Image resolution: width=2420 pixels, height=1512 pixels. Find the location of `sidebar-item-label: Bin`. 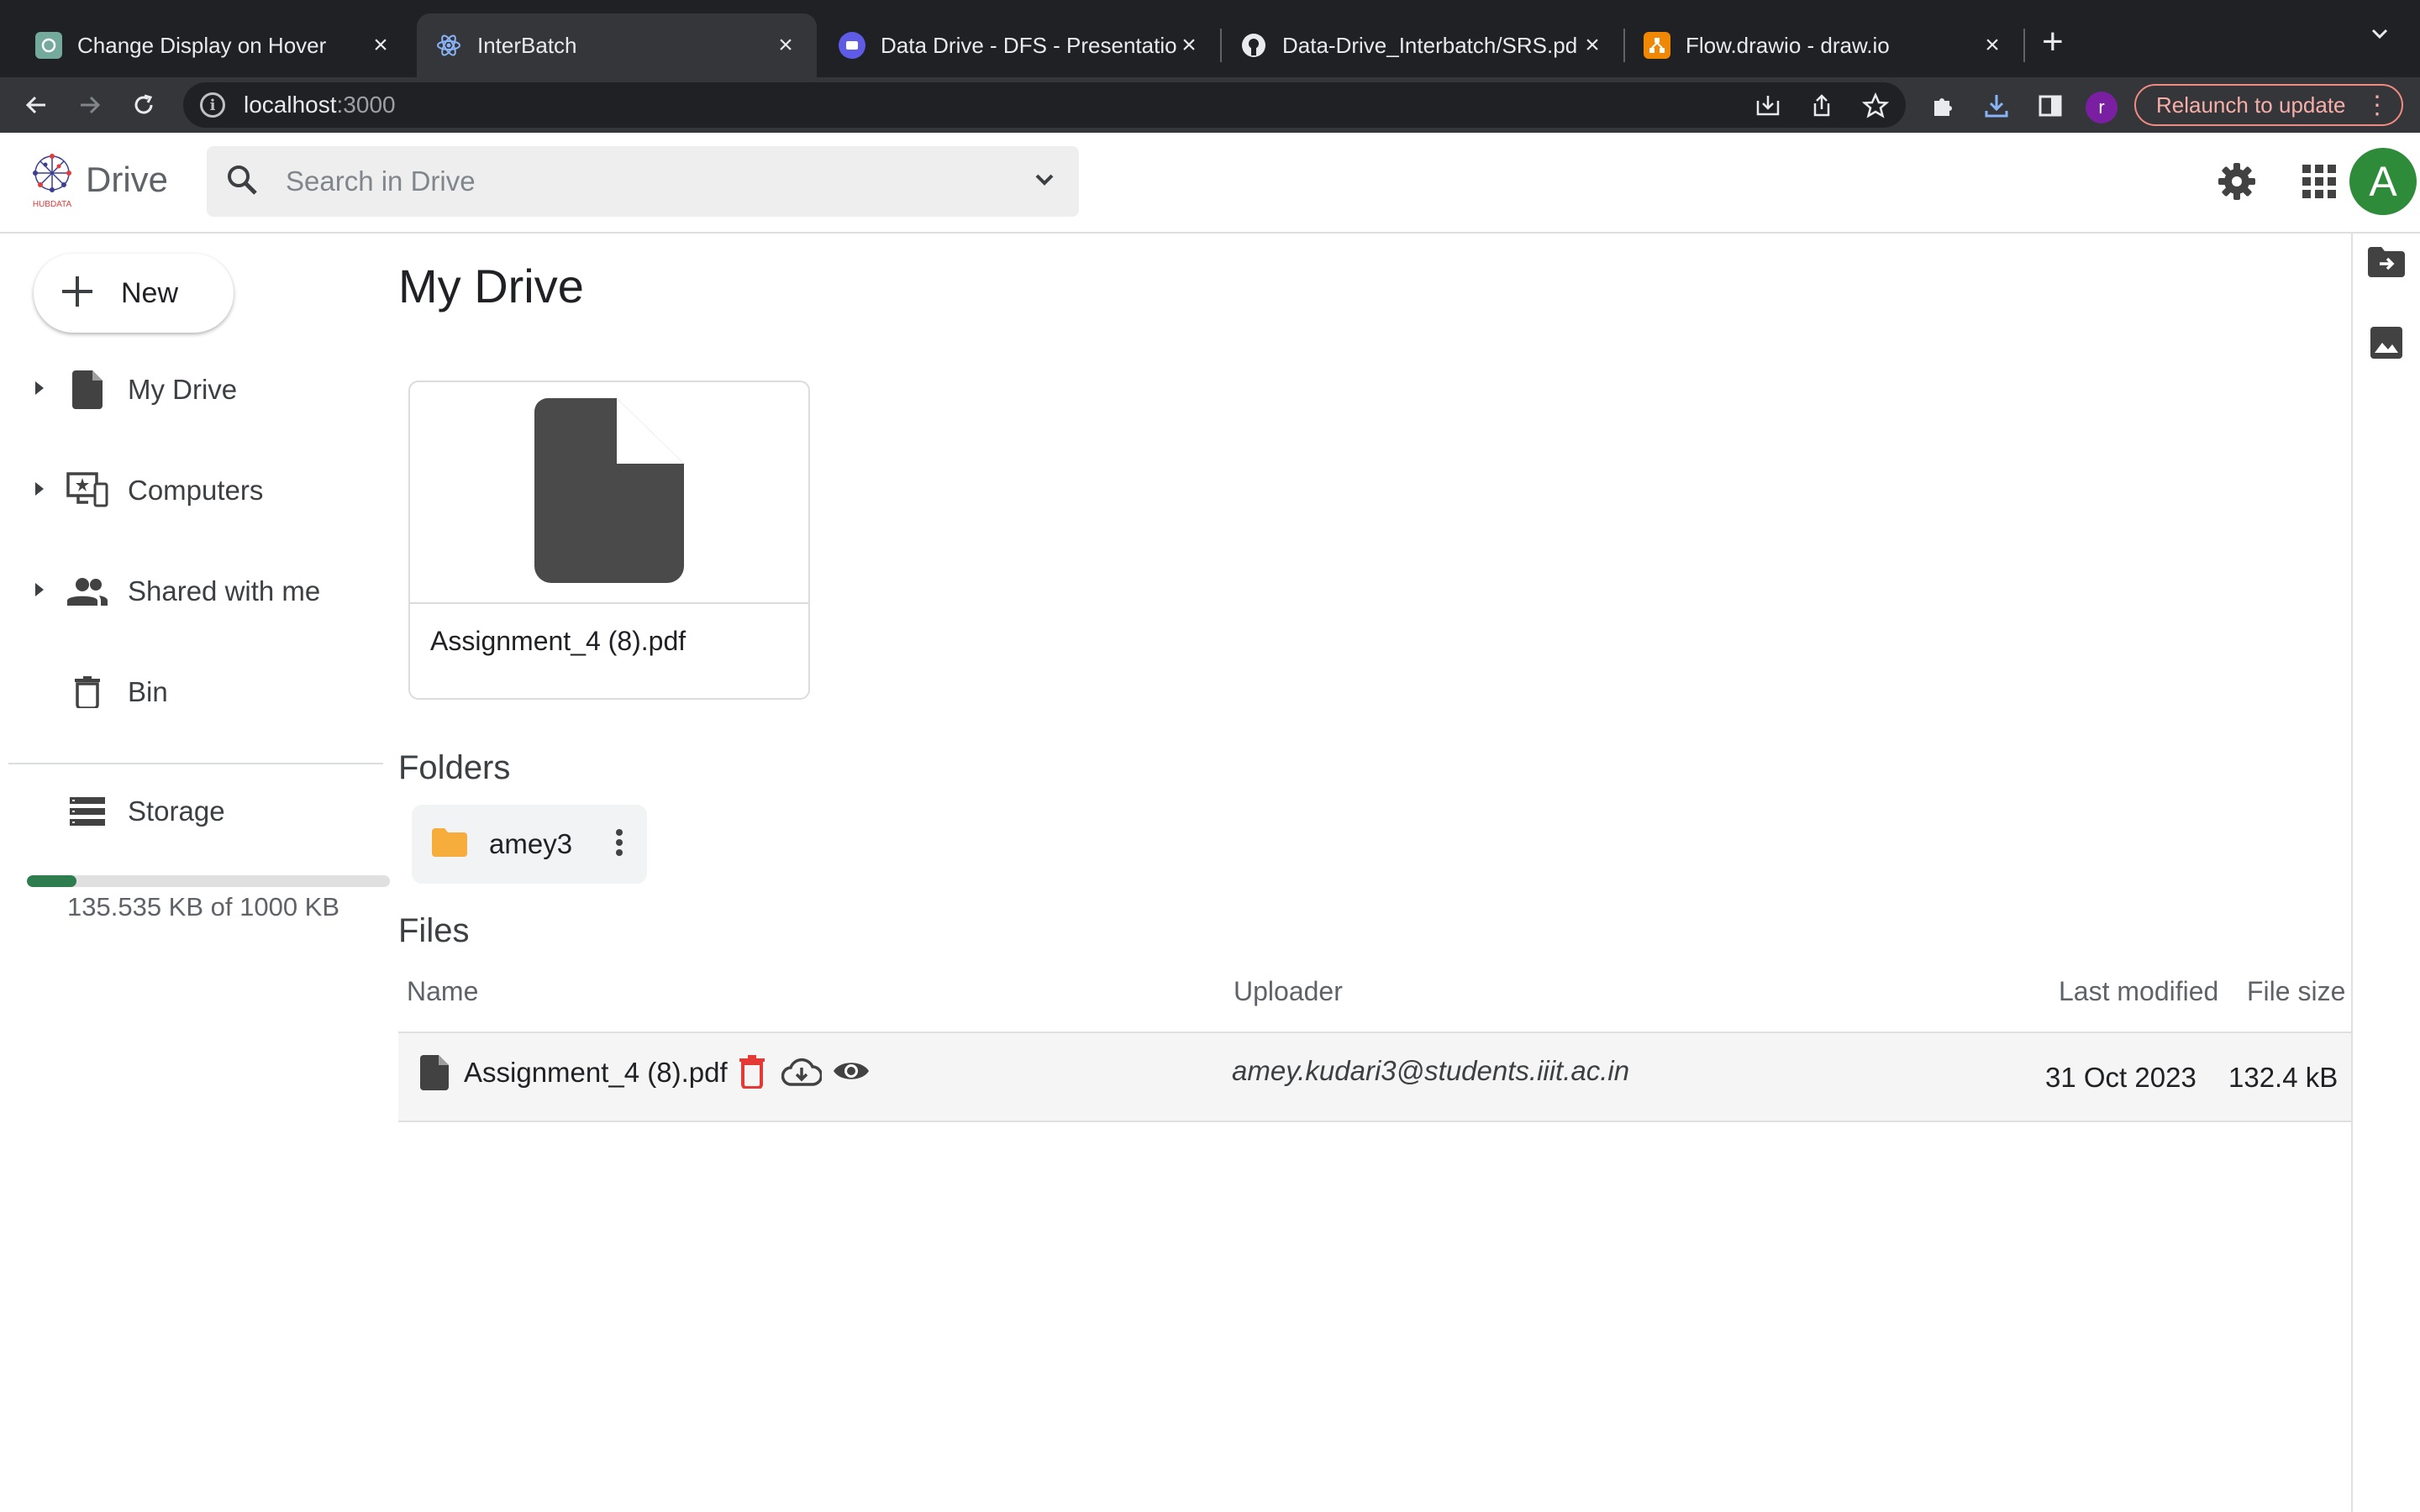

sidebar-item-label: Bin is located at coordinates (148, 691).